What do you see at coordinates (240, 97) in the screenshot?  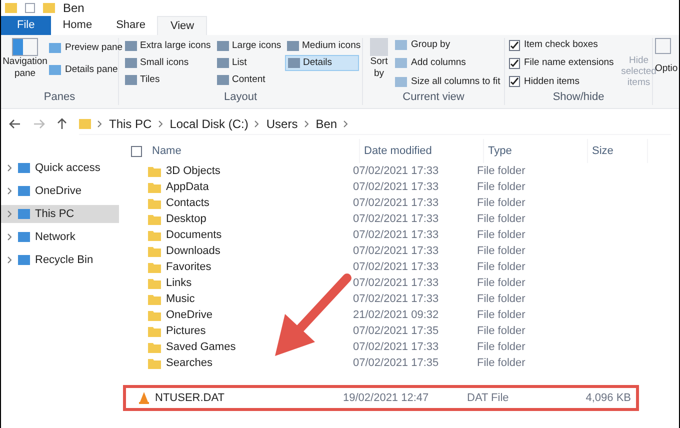 I see `group-label: Layout` at bounding box center [240, 97].